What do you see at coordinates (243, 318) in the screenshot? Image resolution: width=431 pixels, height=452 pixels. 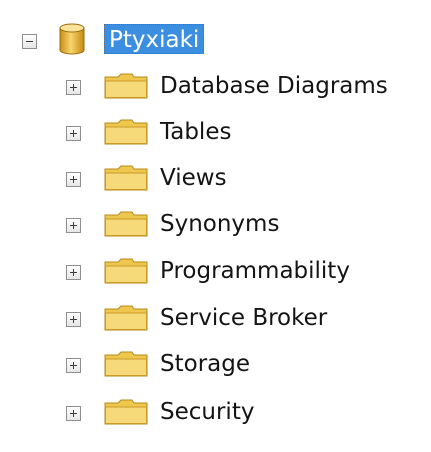 I see `tree-node-label: Service Broker` at bounding box center [243, 318].